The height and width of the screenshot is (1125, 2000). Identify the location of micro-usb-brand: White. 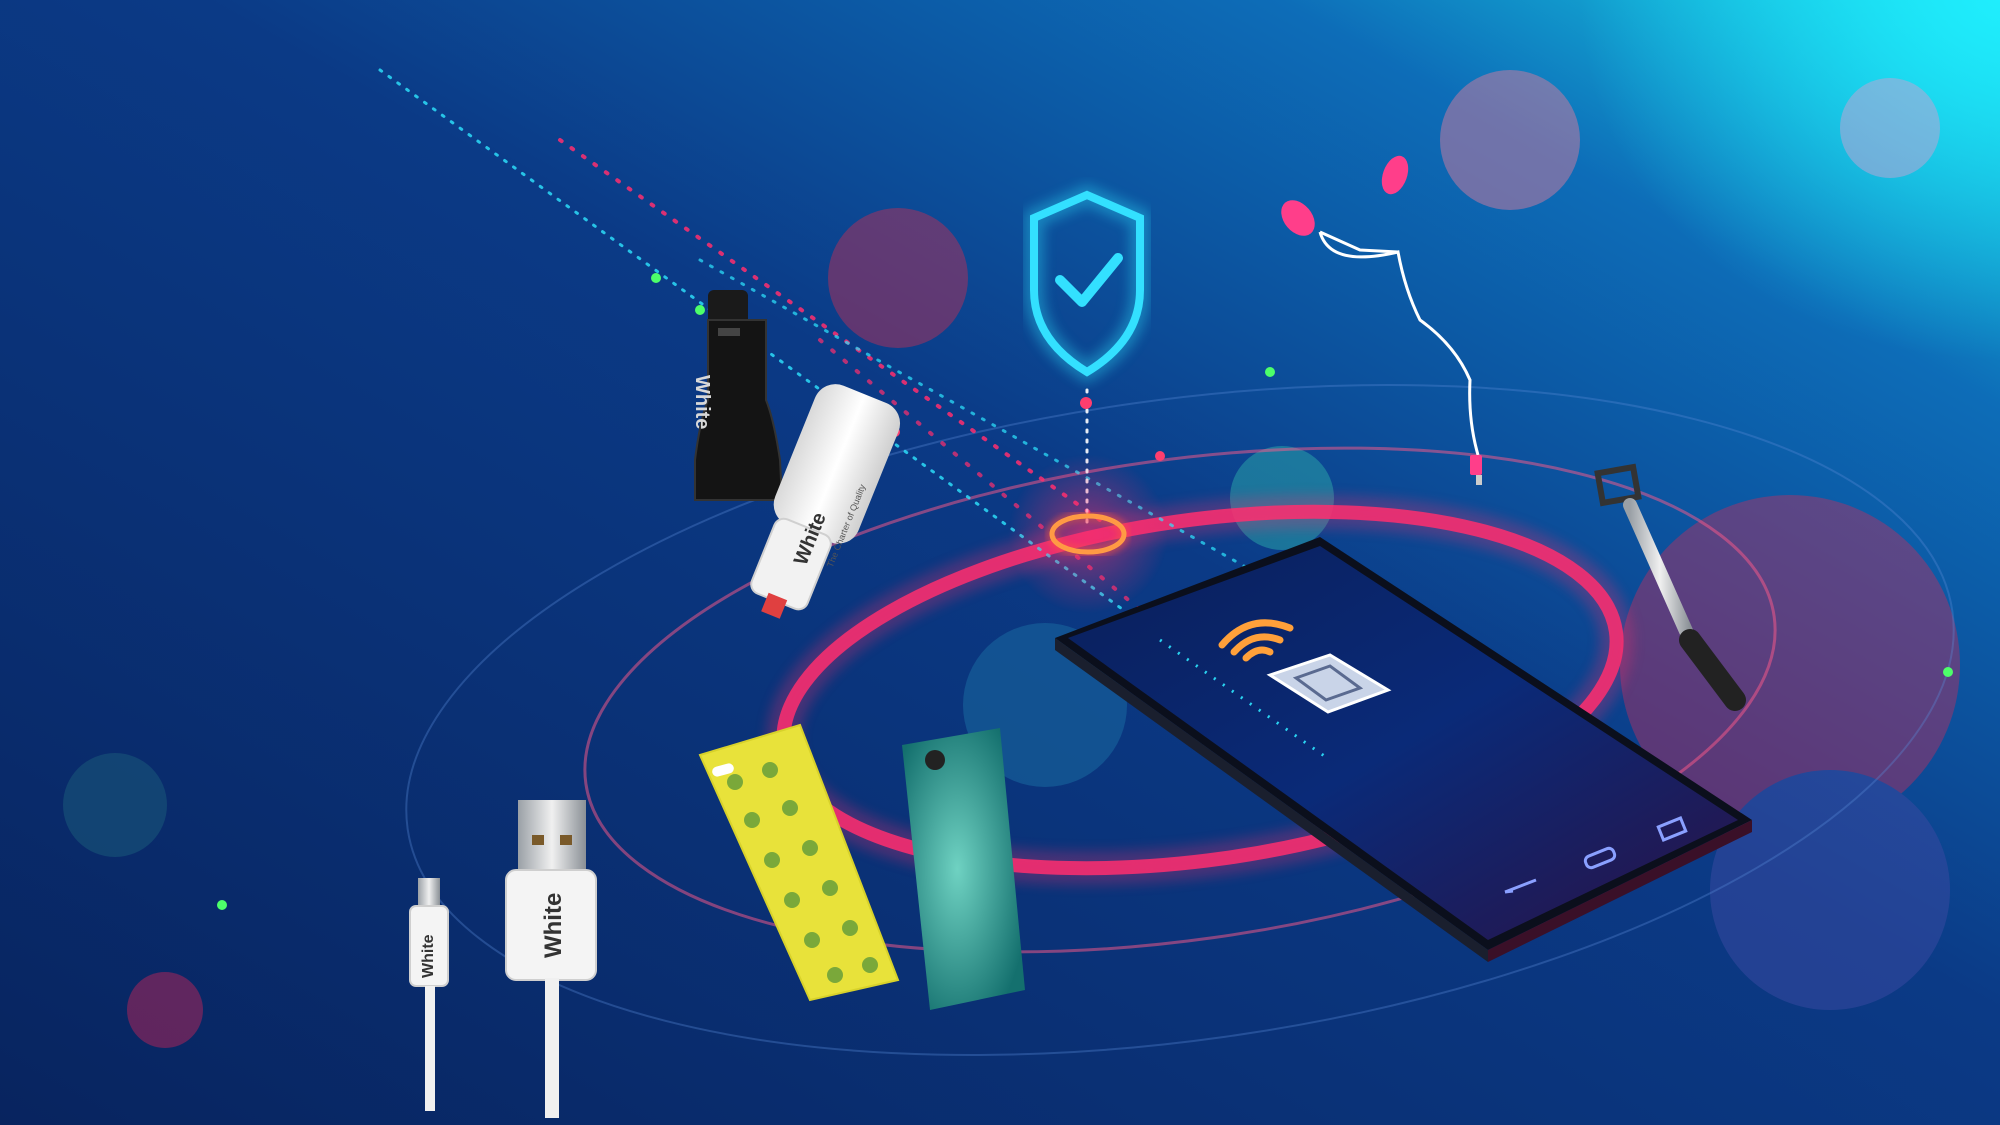
(428, 956).